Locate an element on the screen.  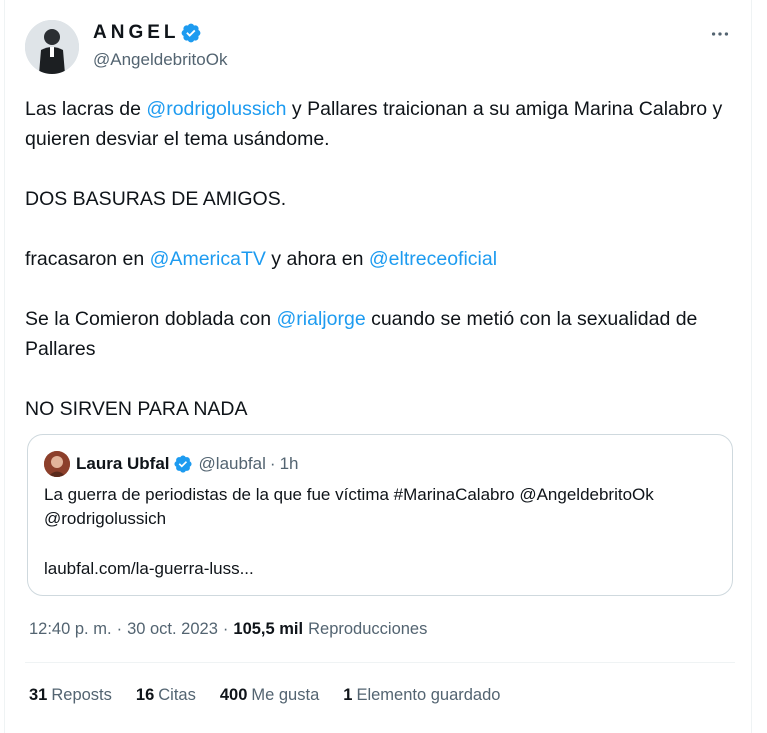
quoted-author-handle: @laubfal is located at coordinates (232, 463).